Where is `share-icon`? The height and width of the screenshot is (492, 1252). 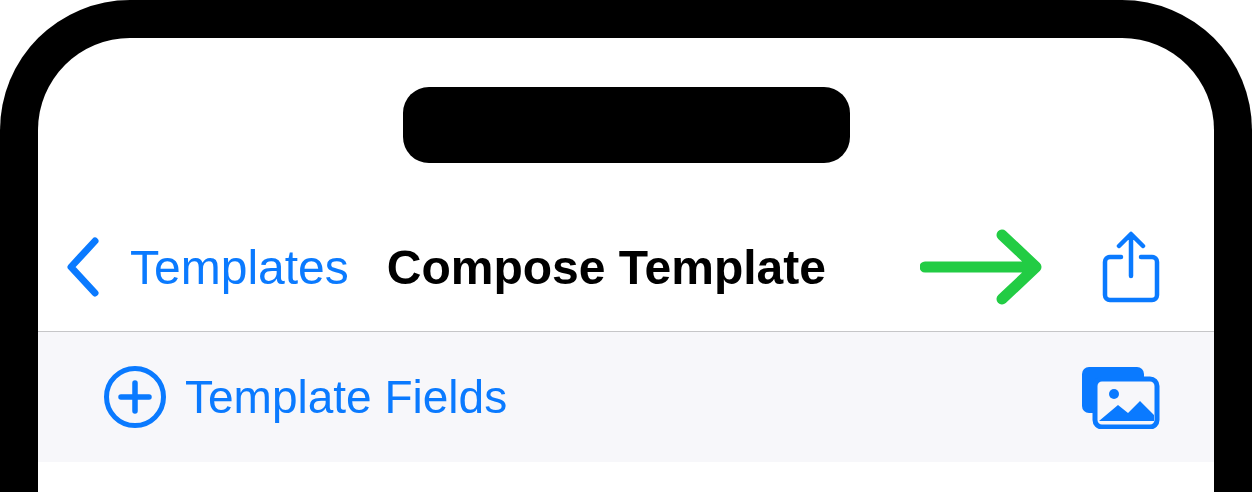 share-icon is located at coordinates (1131, 267).